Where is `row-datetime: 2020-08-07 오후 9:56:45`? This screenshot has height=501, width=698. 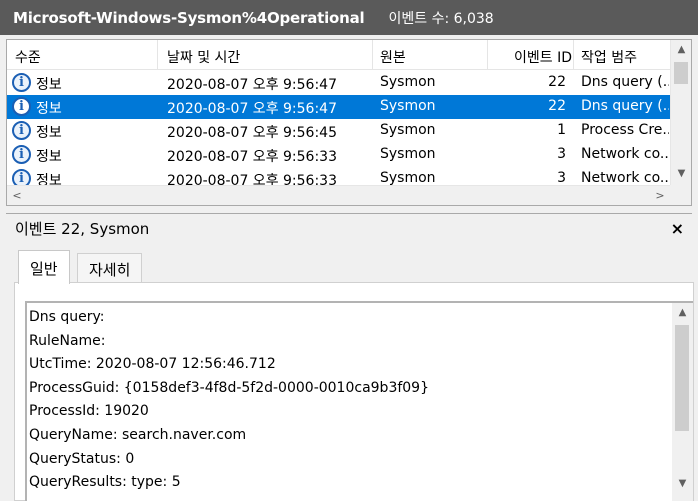
row-datetime: 2020-08-07 오후 9:56:45 is located at coordinates (252, 133).